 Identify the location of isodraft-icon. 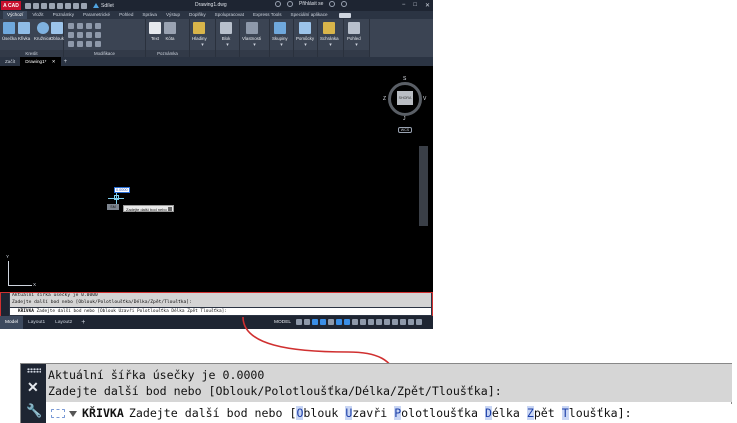
(331, 322).